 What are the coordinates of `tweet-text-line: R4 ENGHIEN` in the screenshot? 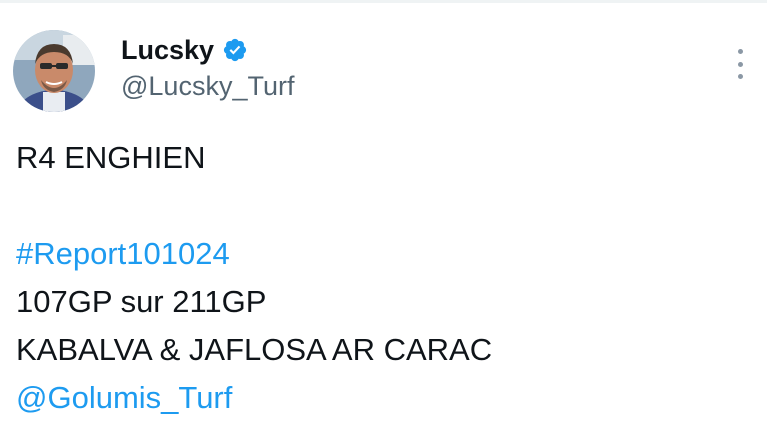 It's located at (111, 157).